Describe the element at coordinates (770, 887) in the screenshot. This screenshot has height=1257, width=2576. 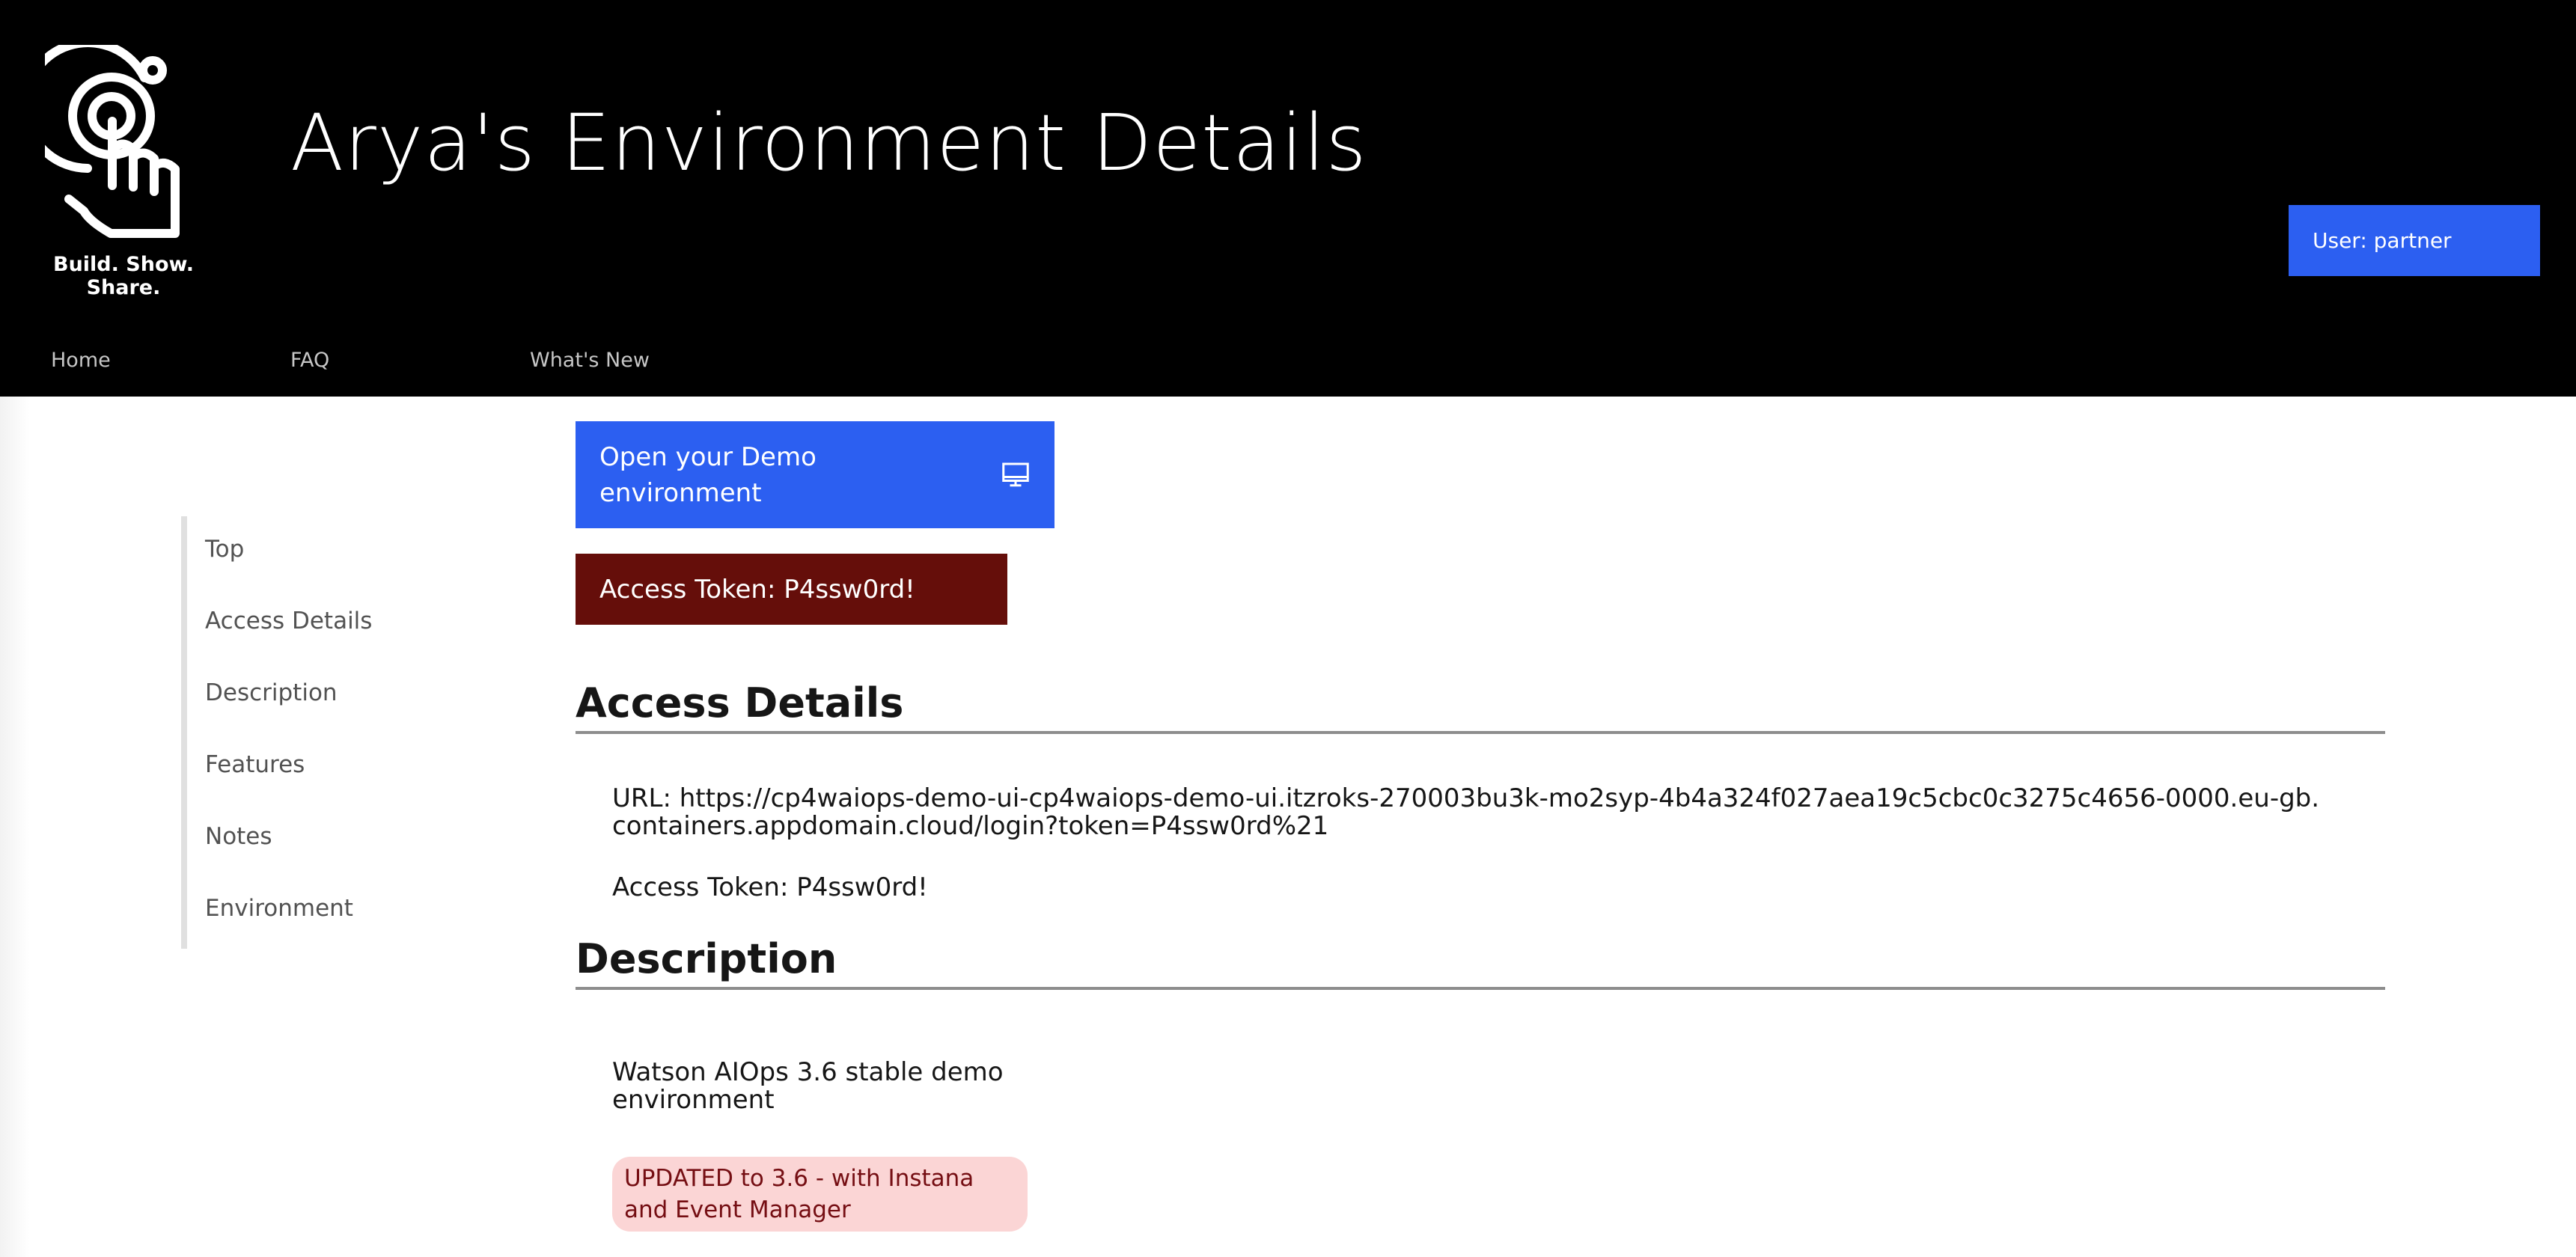
I see `access-token-text: Access Token: P4ssw0rd!` at that location.